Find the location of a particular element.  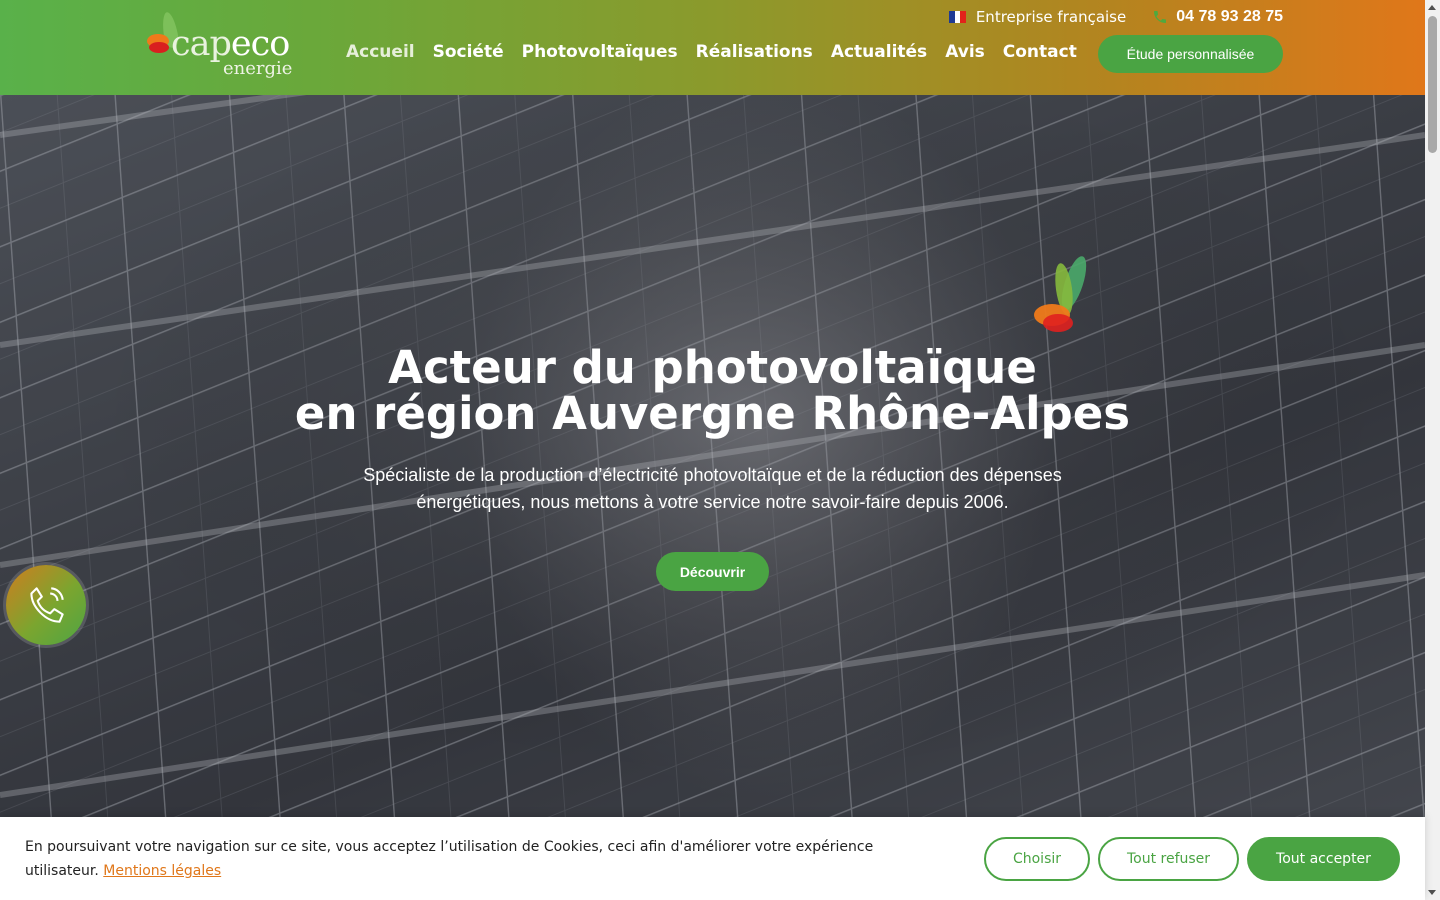

scroll-down-arrow-icon is located at coordinates (1432, 892).